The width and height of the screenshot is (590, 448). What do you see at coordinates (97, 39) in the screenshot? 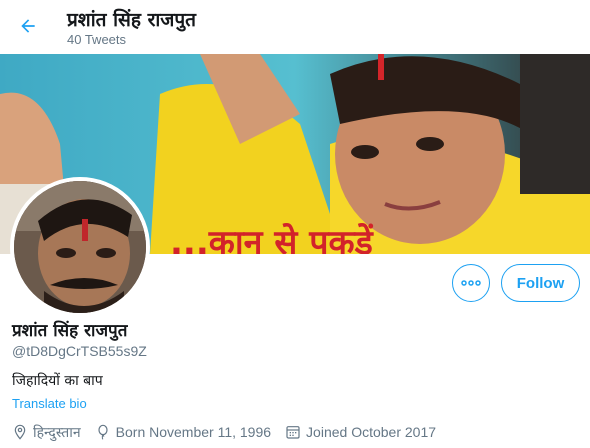
I see `tweet-count: 40 Tweets` at bounding box center [97, 39].